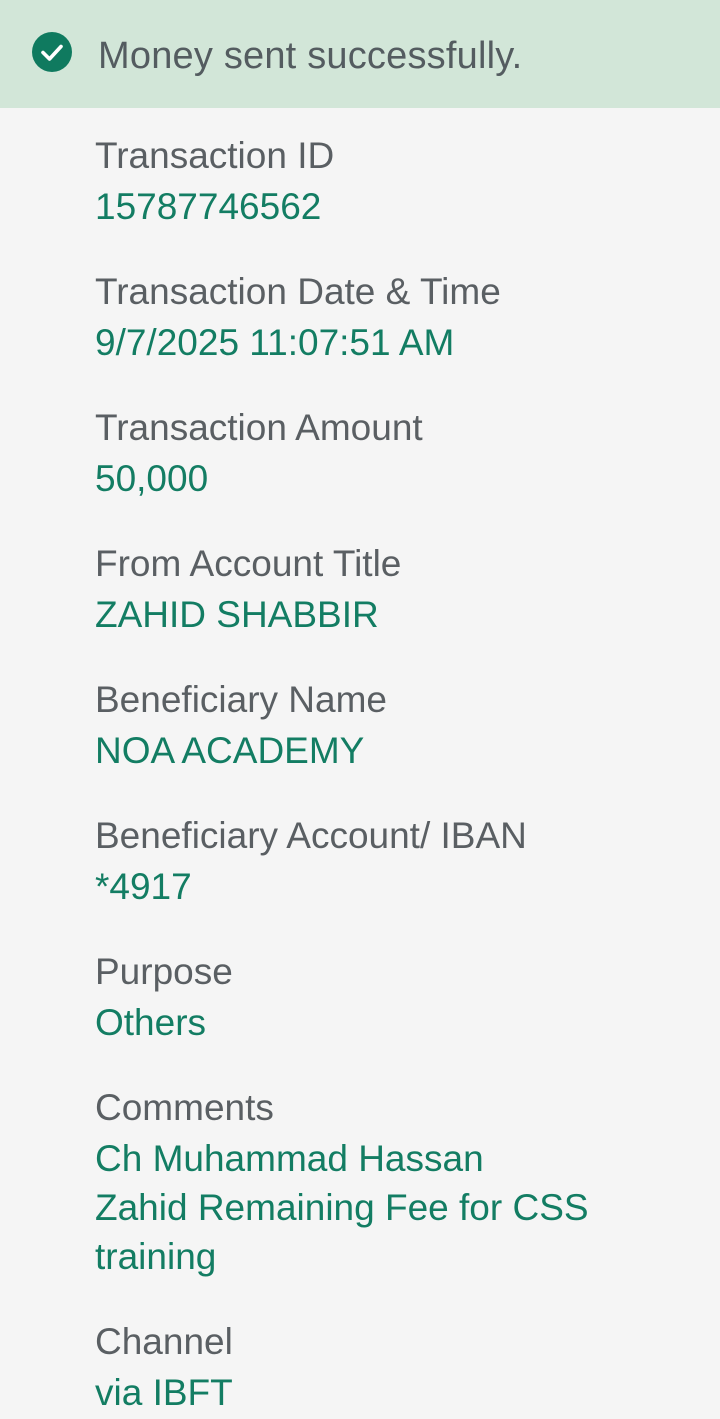 The height and width of the screenshot is (1419, 720). Describe the element at coordinates (395, 180) in the screenshot. I see `transaction-id-field: Transaction ID 15787746562` at that location.